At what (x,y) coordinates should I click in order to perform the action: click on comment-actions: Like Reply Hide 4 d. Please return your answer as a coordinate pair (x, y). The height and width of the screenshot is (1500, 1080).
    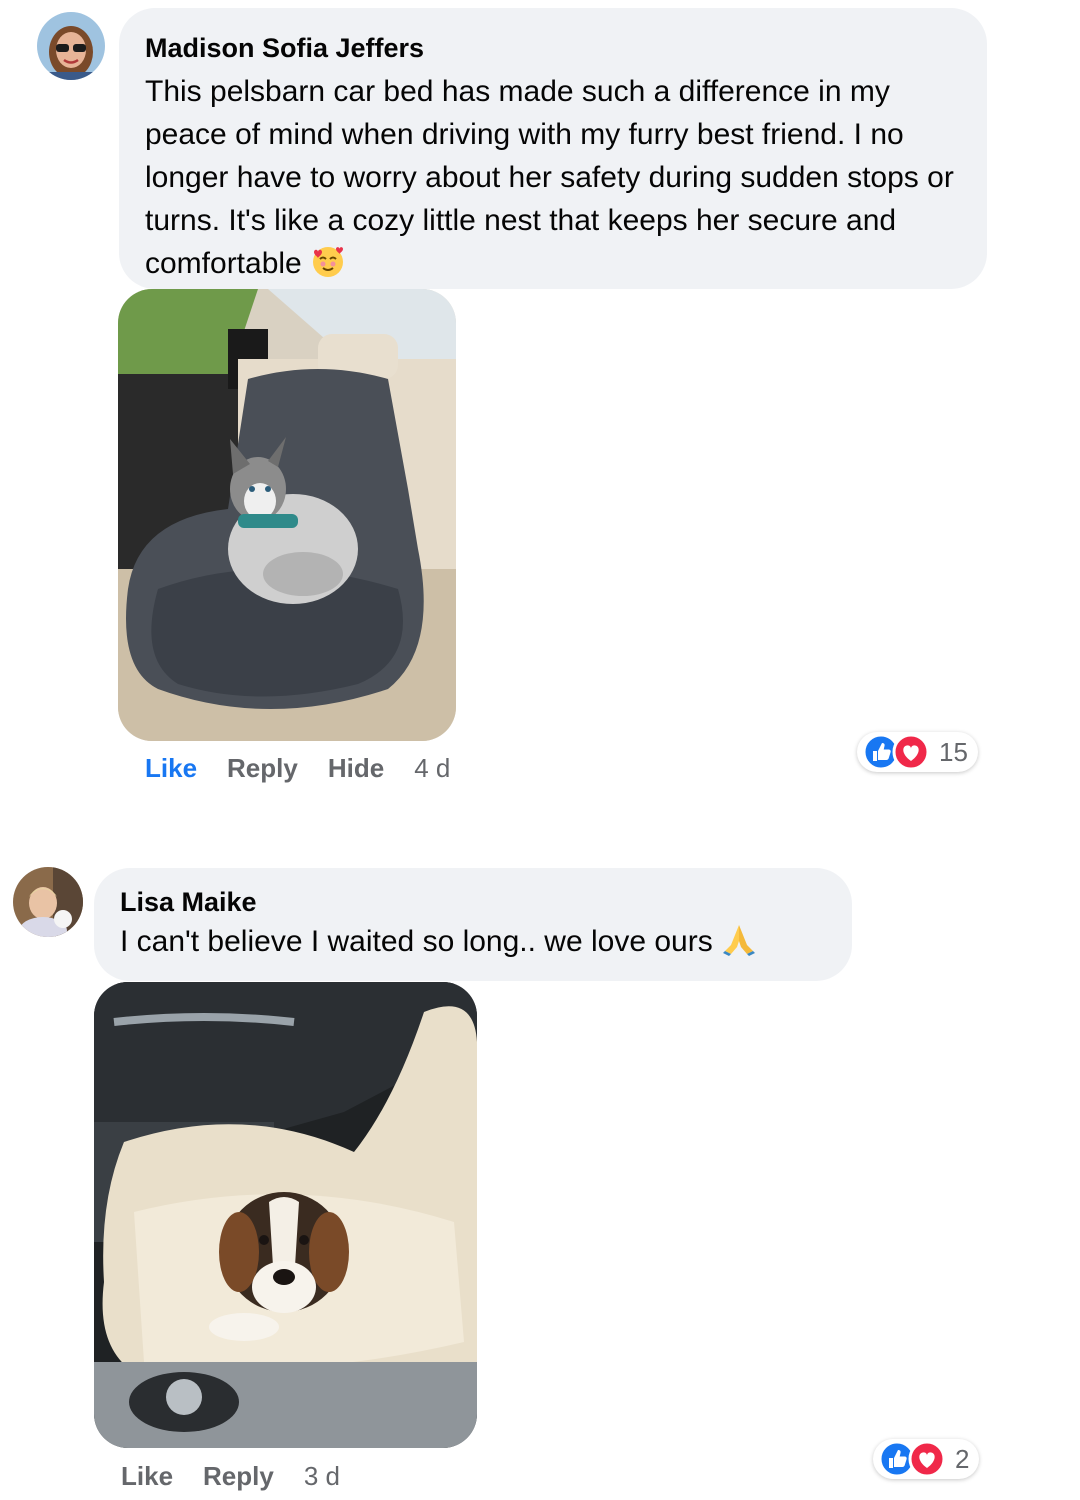
    Looking at the image, I should click on (297, 768).